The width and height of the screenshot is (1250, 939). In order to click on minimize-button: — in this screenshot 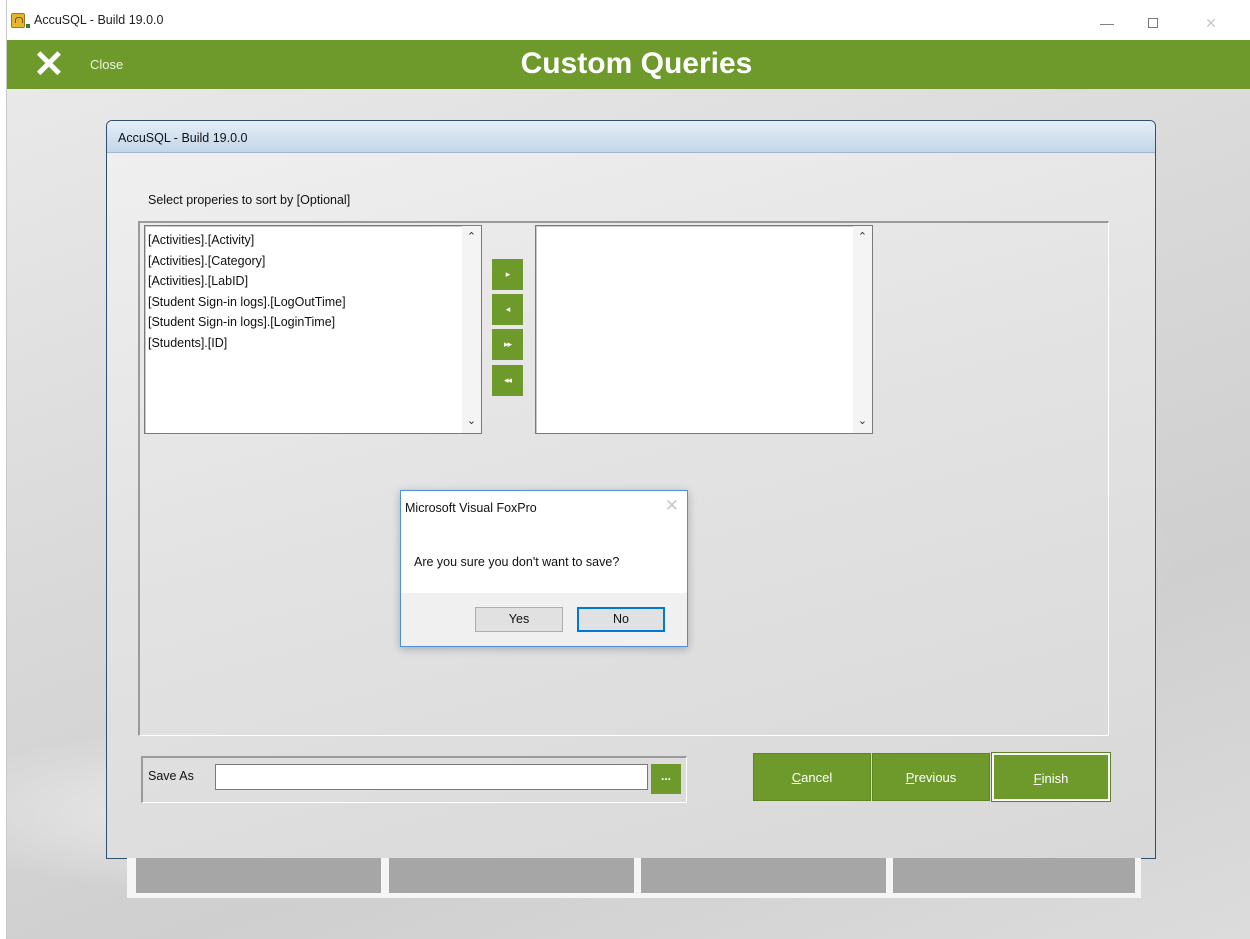, I will do `click(1107, 23)`.